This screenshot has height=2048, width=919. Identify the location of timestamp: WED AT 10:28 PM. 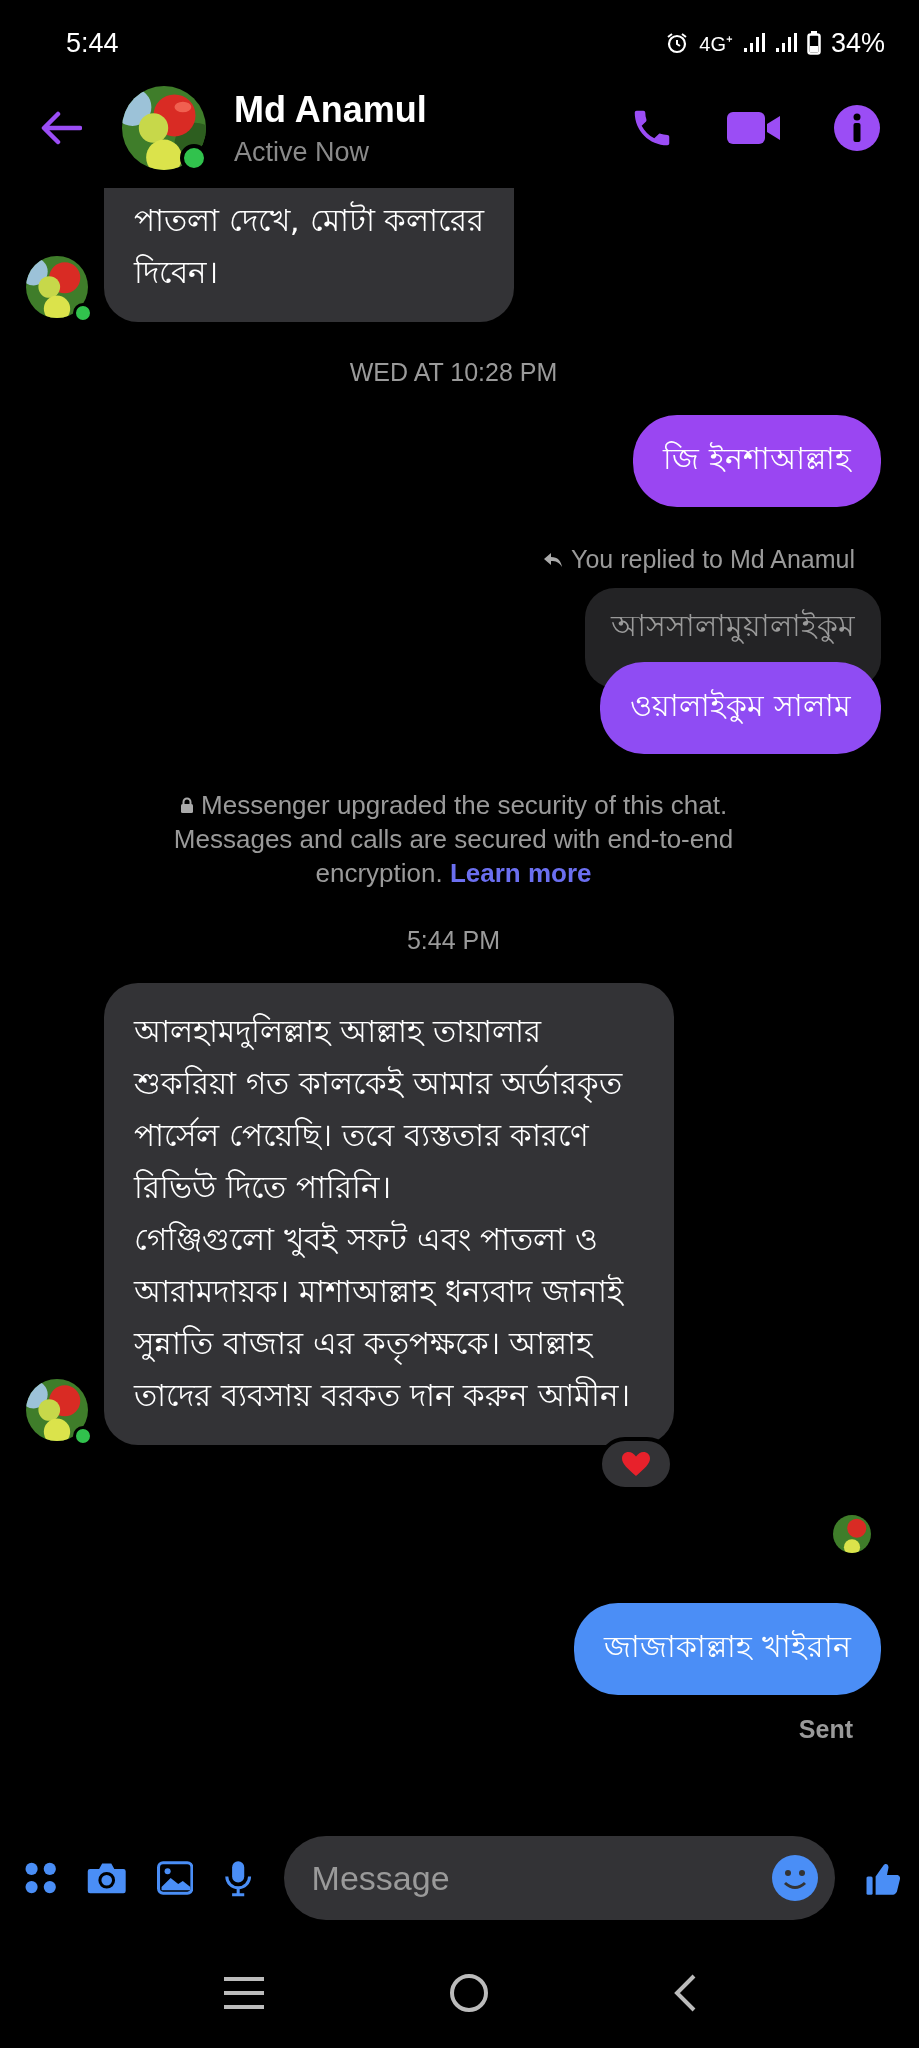
(453, 372).